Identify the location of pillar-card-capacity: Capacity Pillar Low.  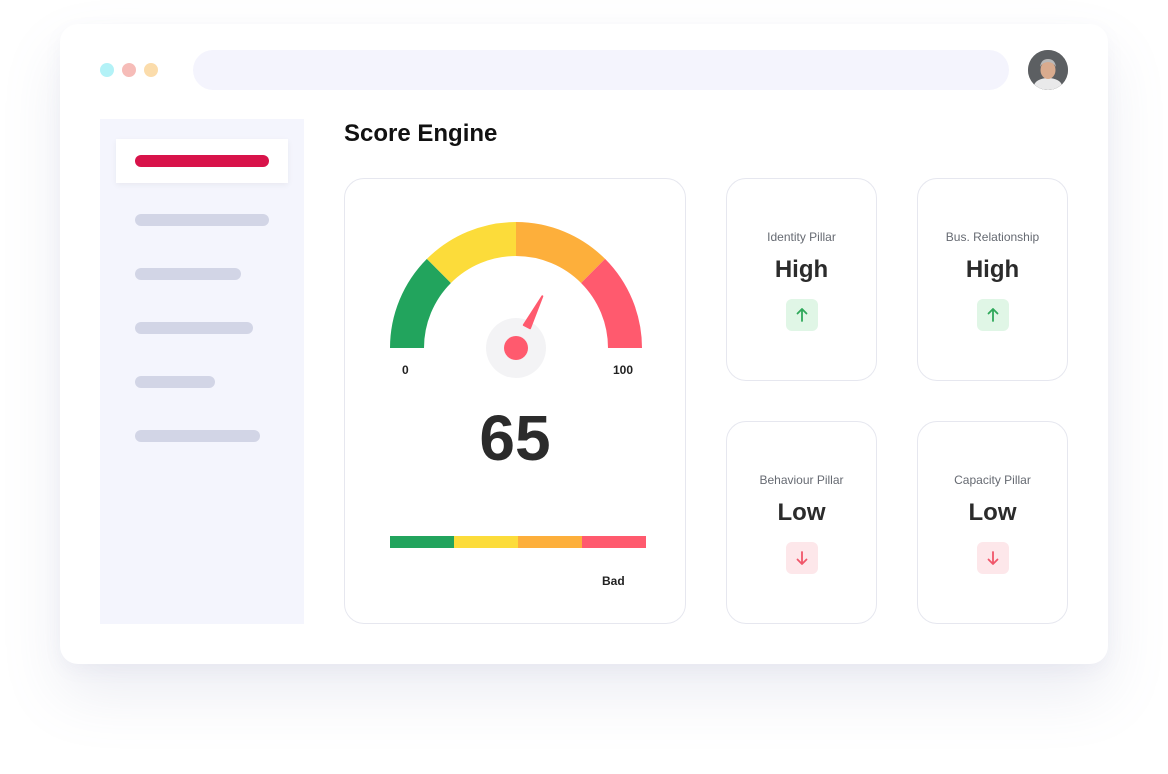
(992, 522).